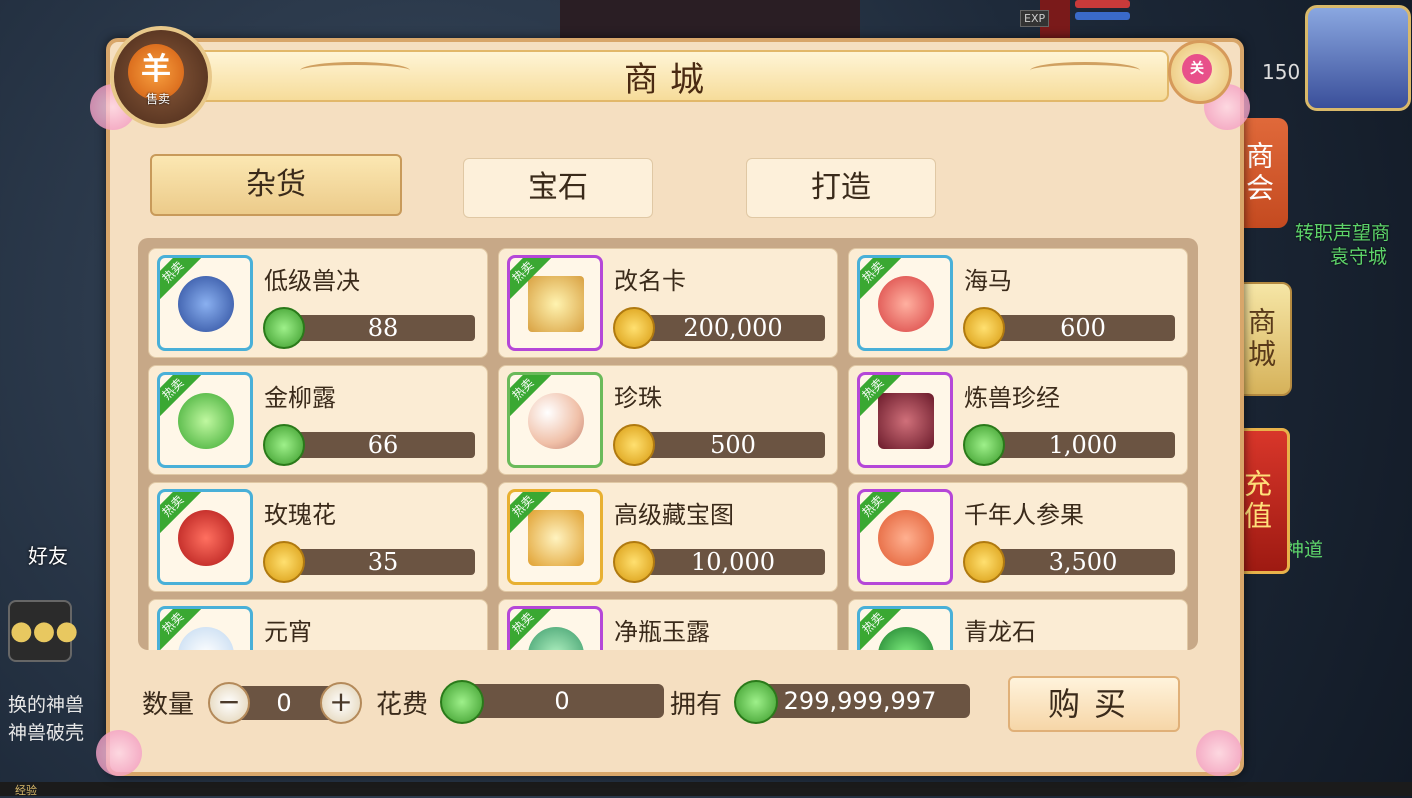 The image size is (1412, 798). I want to click on plus-button: +, so click(341, 703).